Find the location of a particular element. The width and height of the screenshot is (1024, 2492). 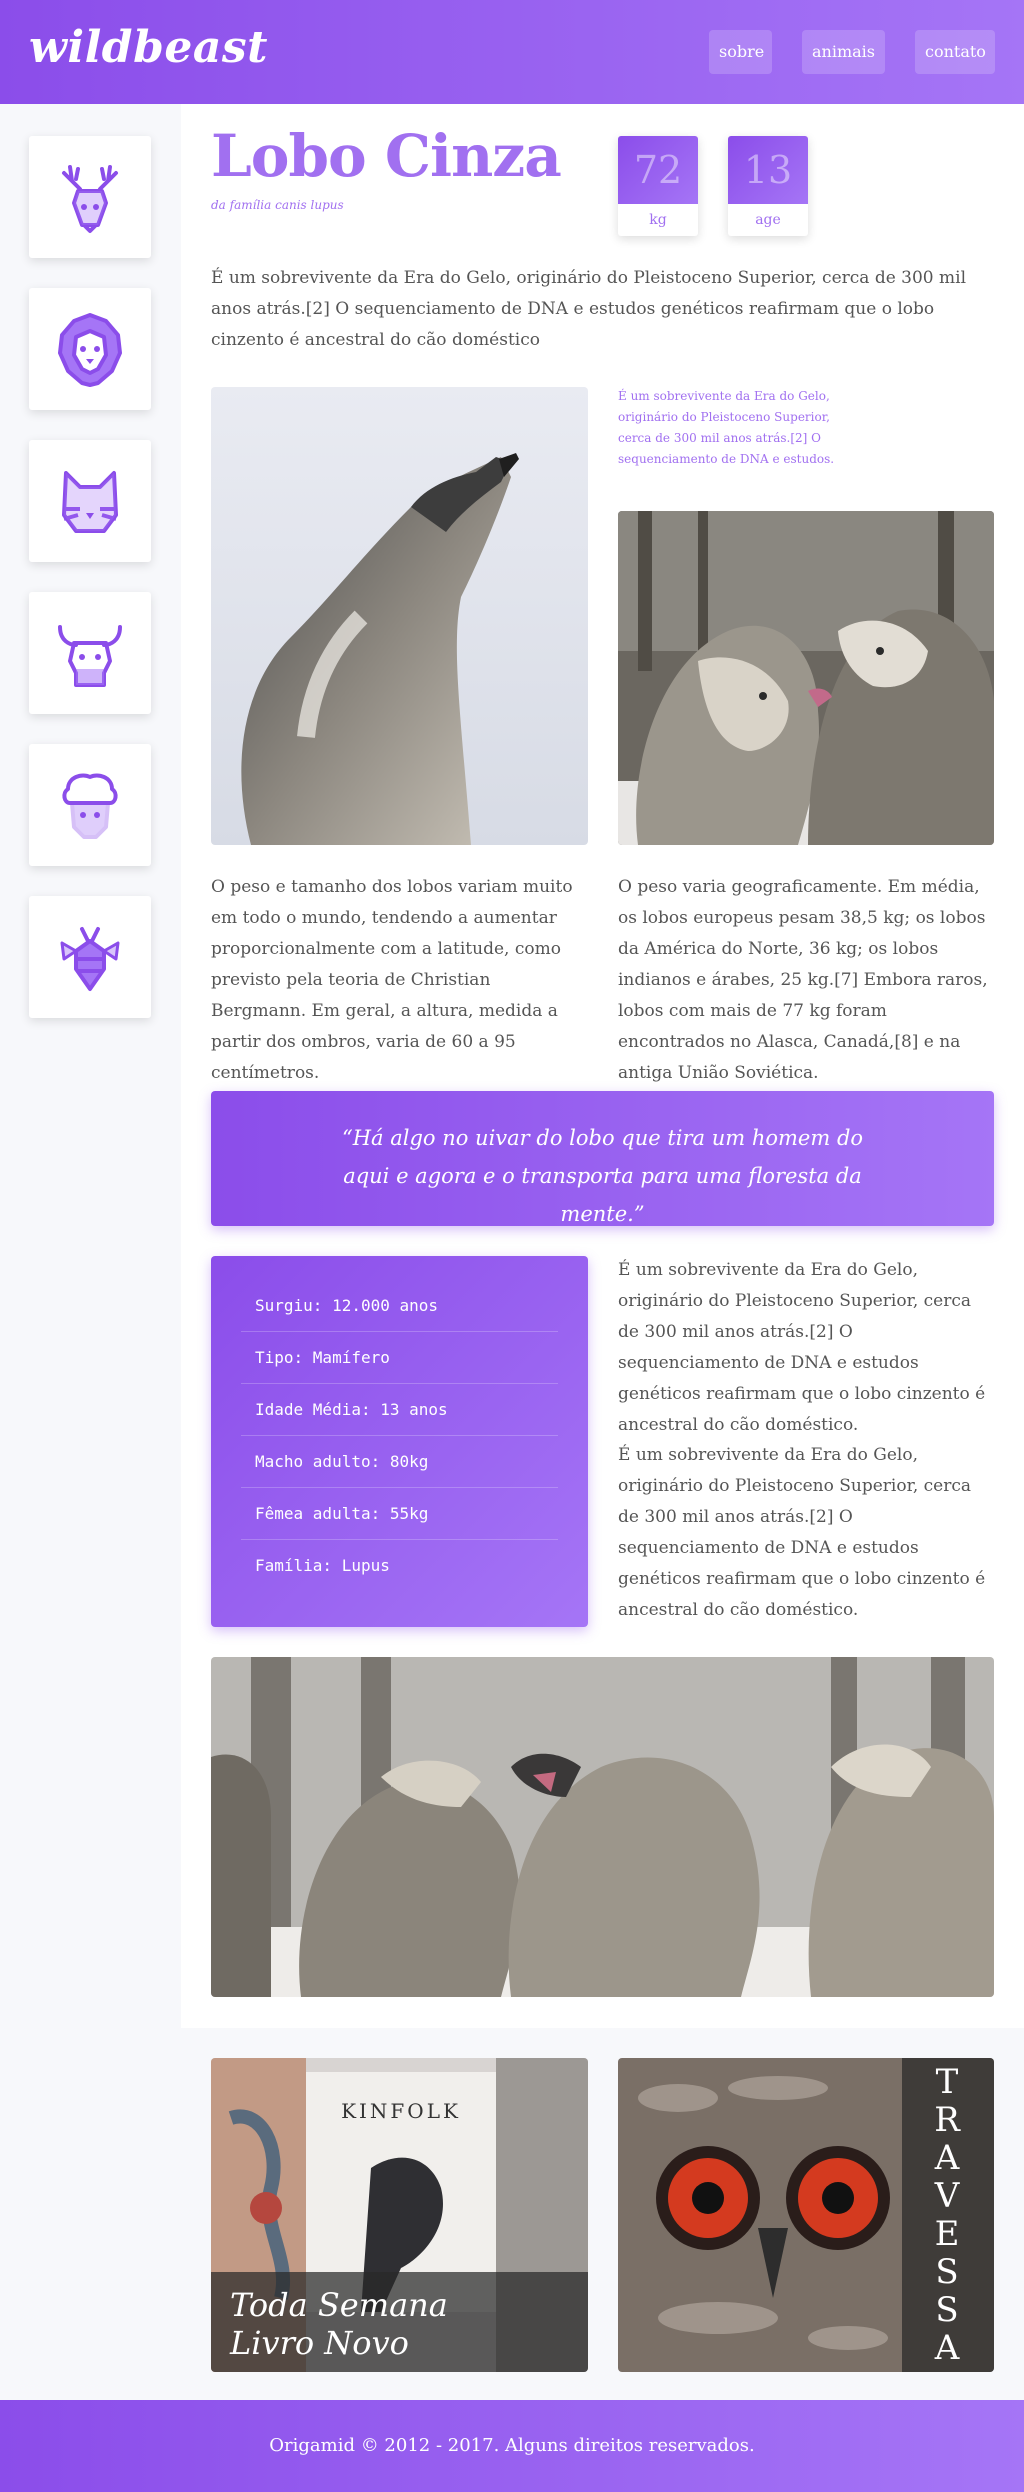

stat-age: 13 age is located at coordinates (768, 186).